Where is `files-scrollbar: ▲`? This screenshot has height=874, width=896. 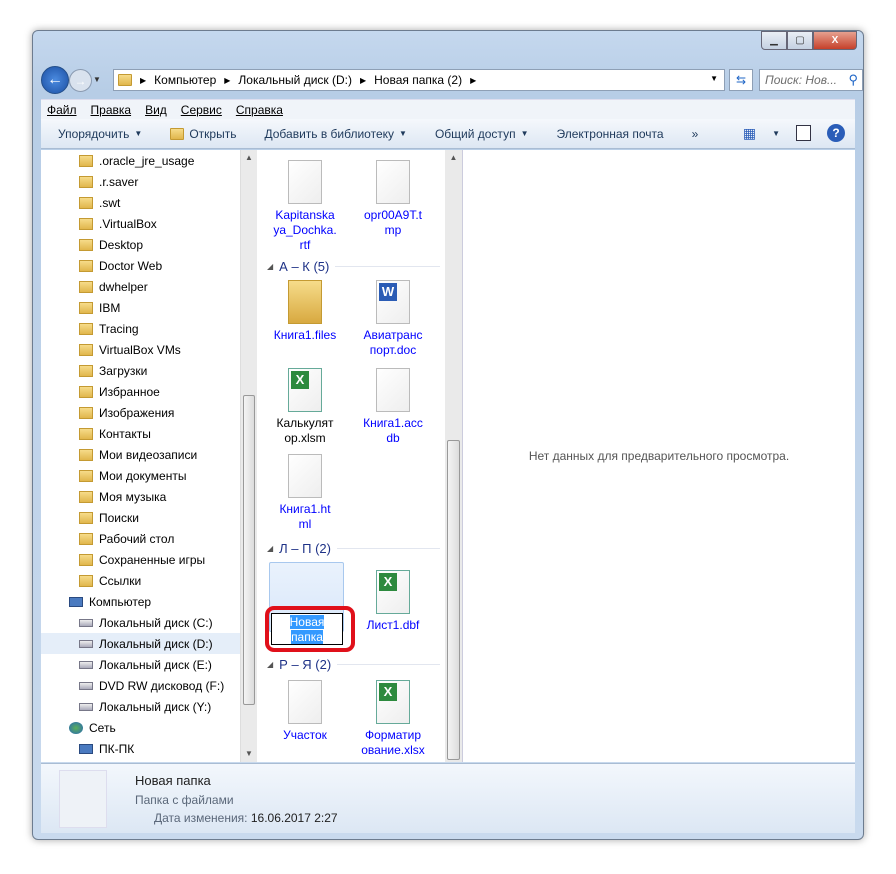
files-scrollbar: ▲ is located at coordinates (453, 456).